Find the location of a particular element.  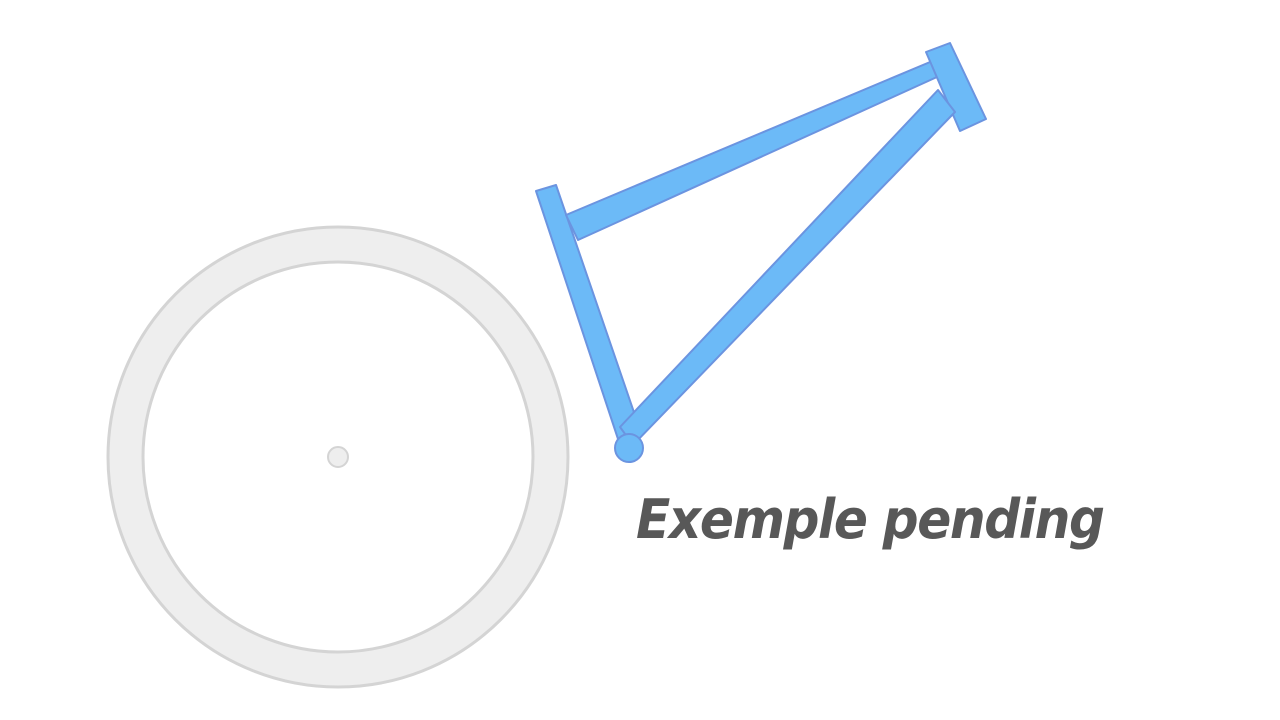

bottom-bracket is located at coordinates (629, 448).